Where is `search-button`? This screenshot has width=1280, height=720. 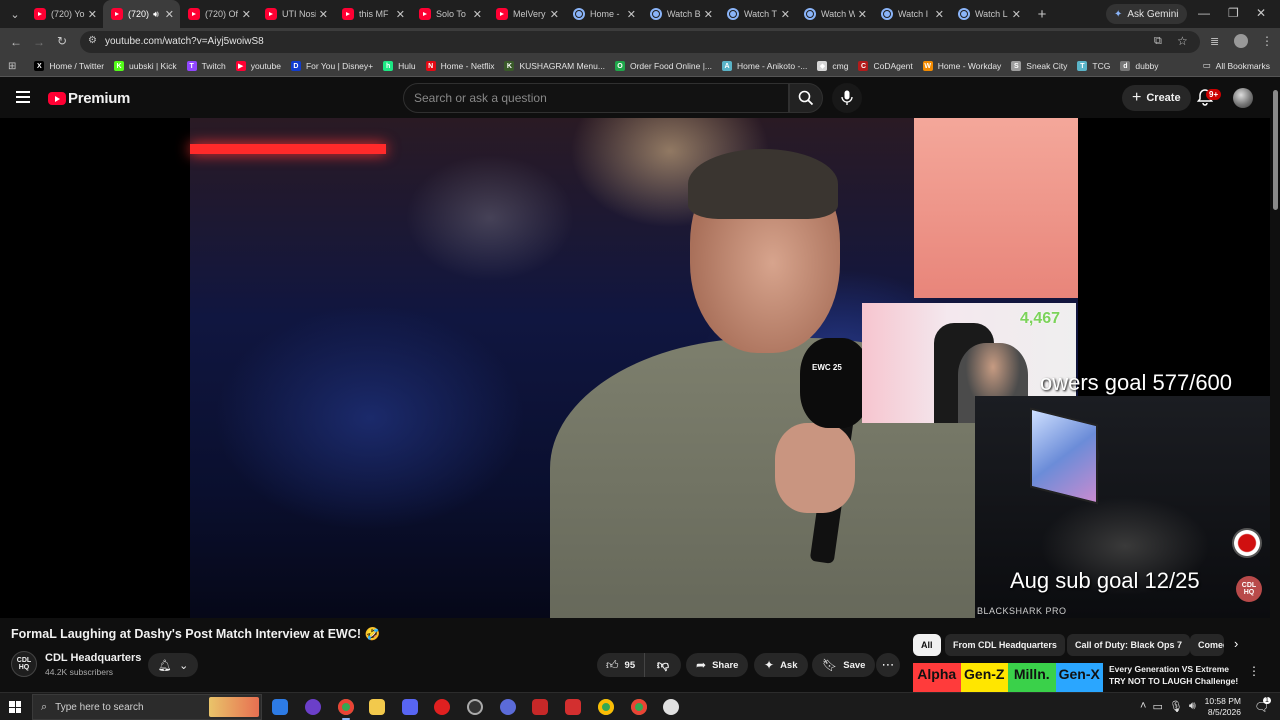
search-button is located at coordinates (806, 98).